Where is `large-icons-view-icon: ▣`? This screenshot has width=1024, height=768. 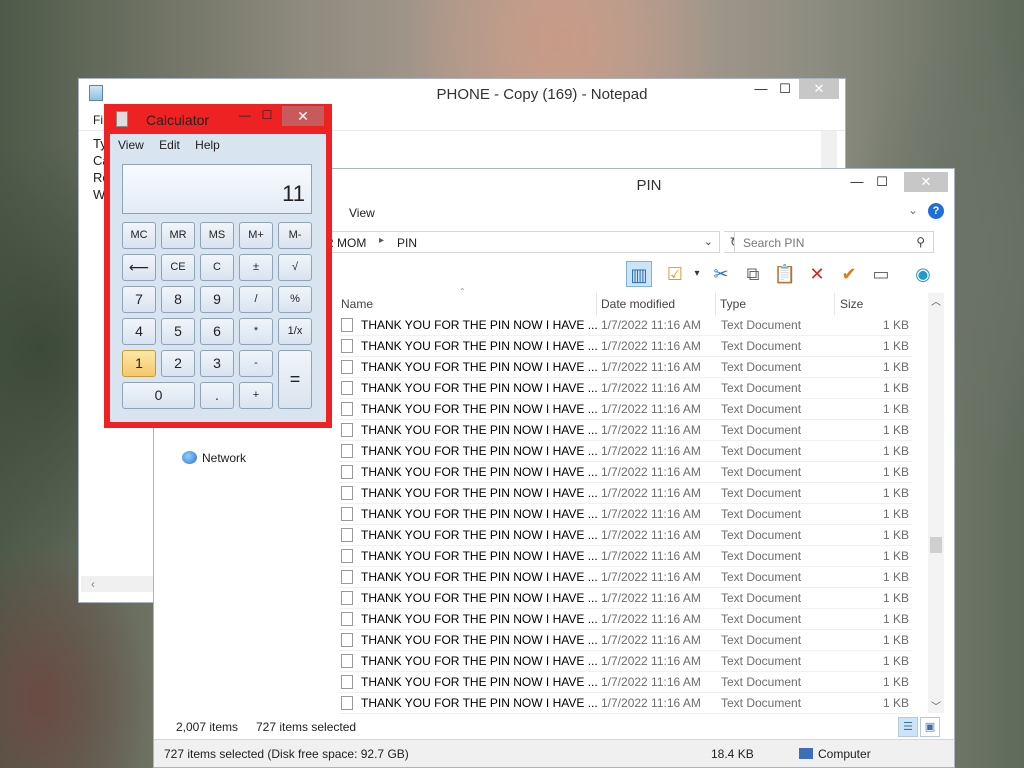
large-icons-view-icon: ▣ is located at coordinates (930, 727).